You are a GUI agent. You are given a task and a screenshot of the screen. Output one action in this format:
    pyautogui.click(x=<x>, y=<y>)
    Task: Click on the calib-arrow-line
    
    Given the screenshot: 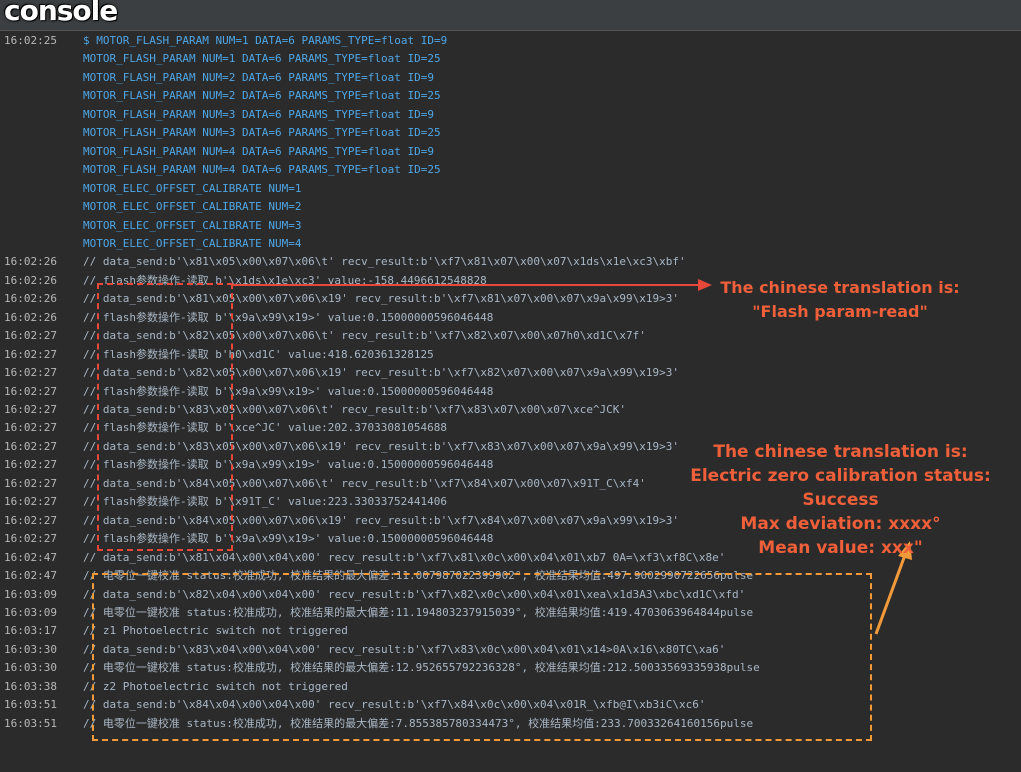 What is the action you would take?
    pyautogui.click(x=890, y=594)
    